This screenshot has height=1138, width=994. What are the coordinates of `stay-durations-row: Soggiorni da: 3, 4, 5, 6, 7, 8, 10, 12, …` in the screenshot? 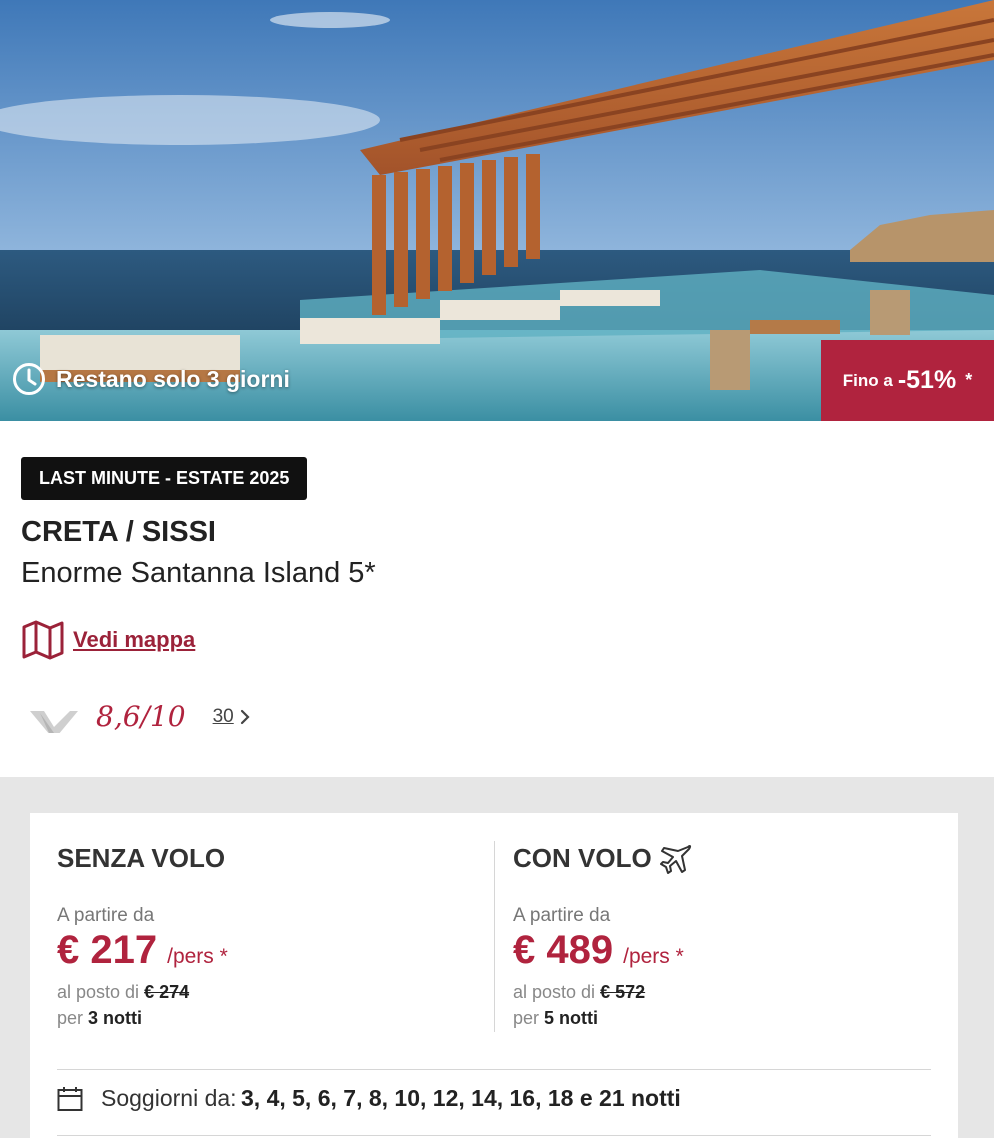 It's located at (369, 1098).